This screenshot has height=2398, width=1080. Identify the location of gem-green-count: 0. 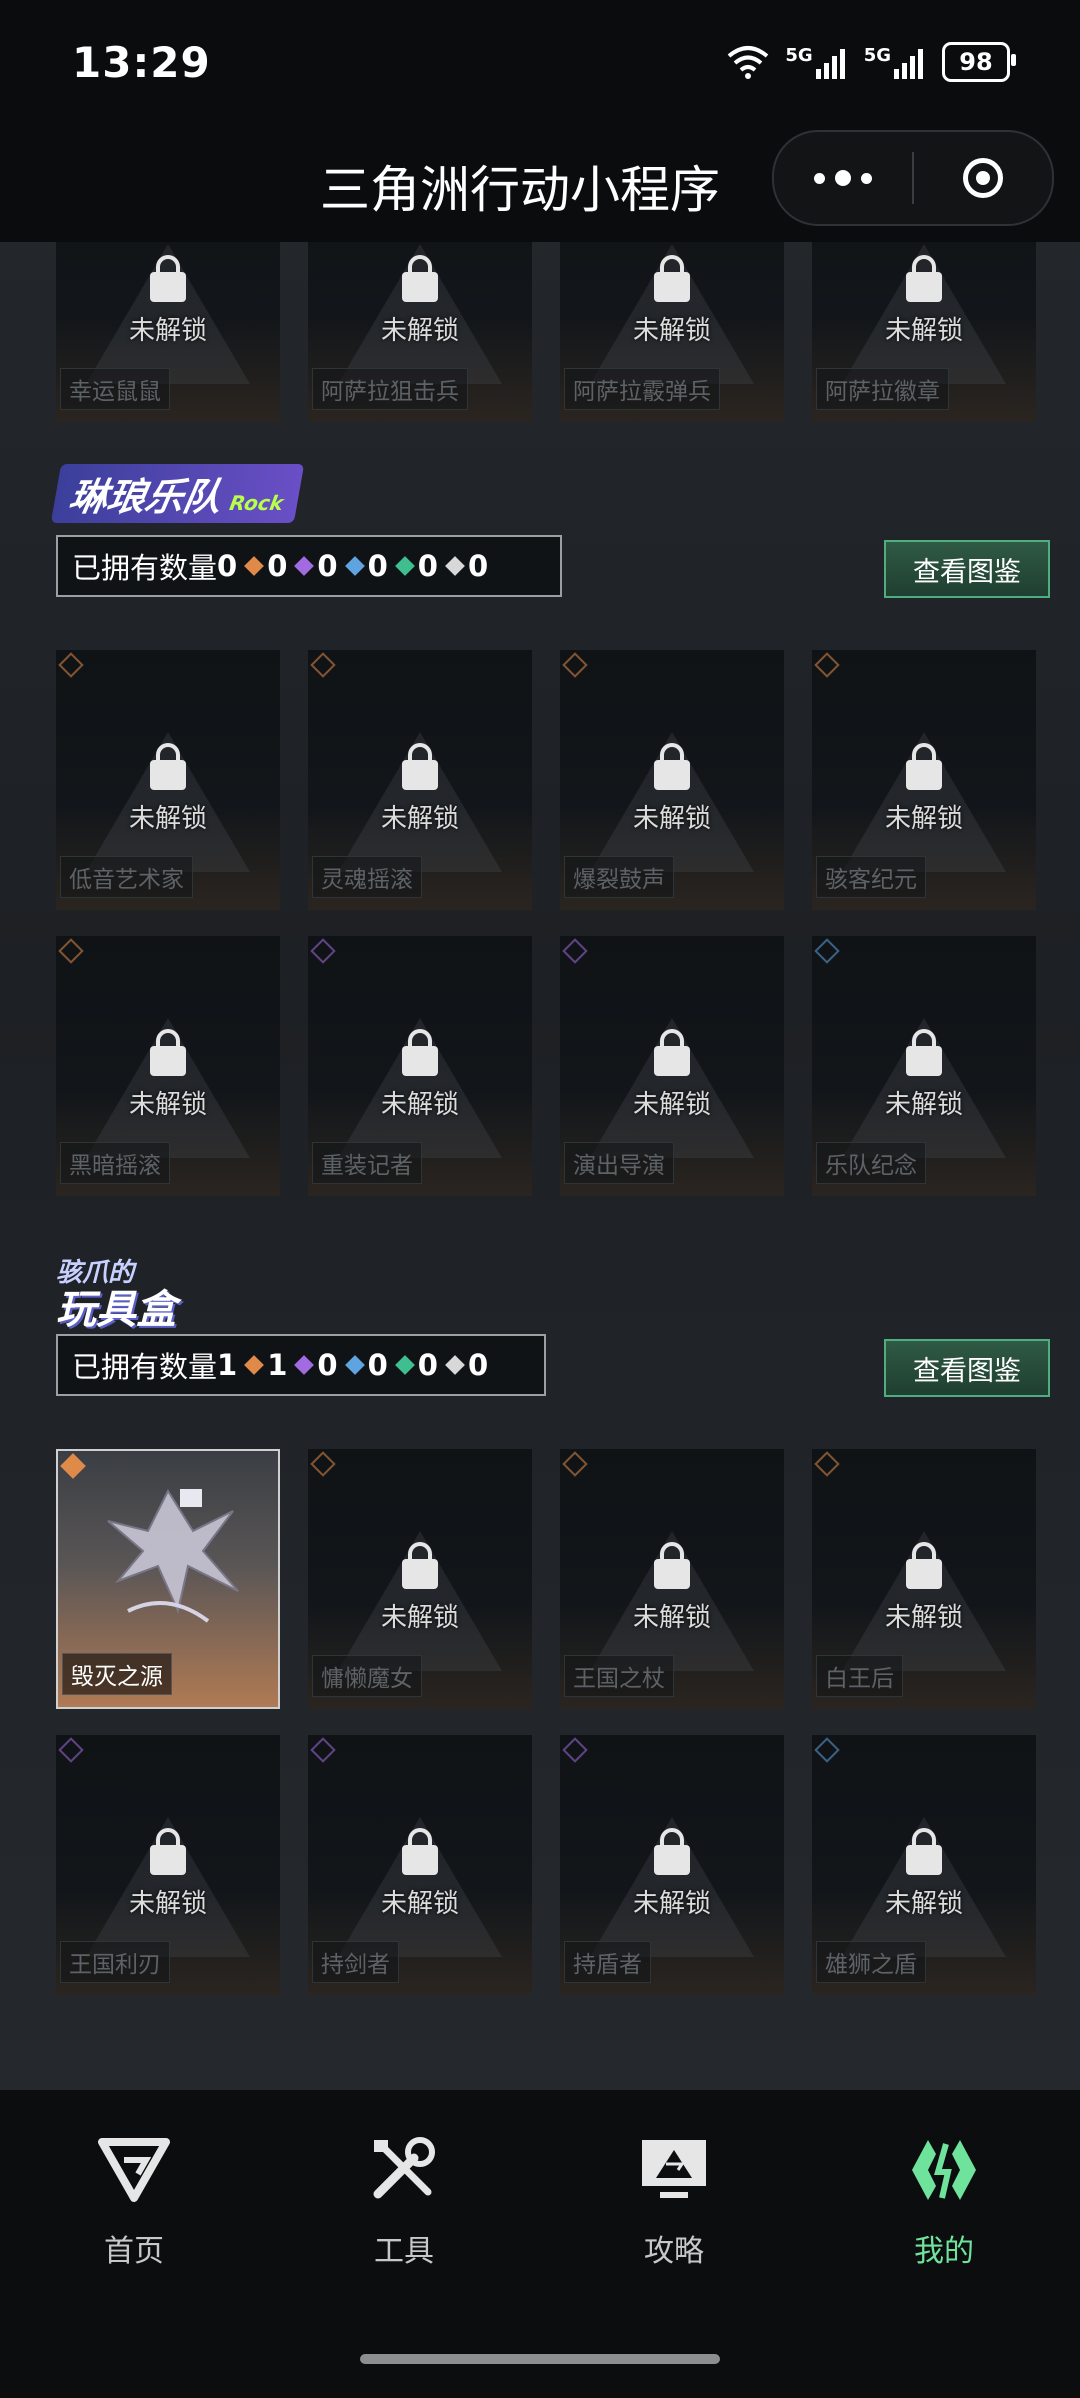
(416, 1365).